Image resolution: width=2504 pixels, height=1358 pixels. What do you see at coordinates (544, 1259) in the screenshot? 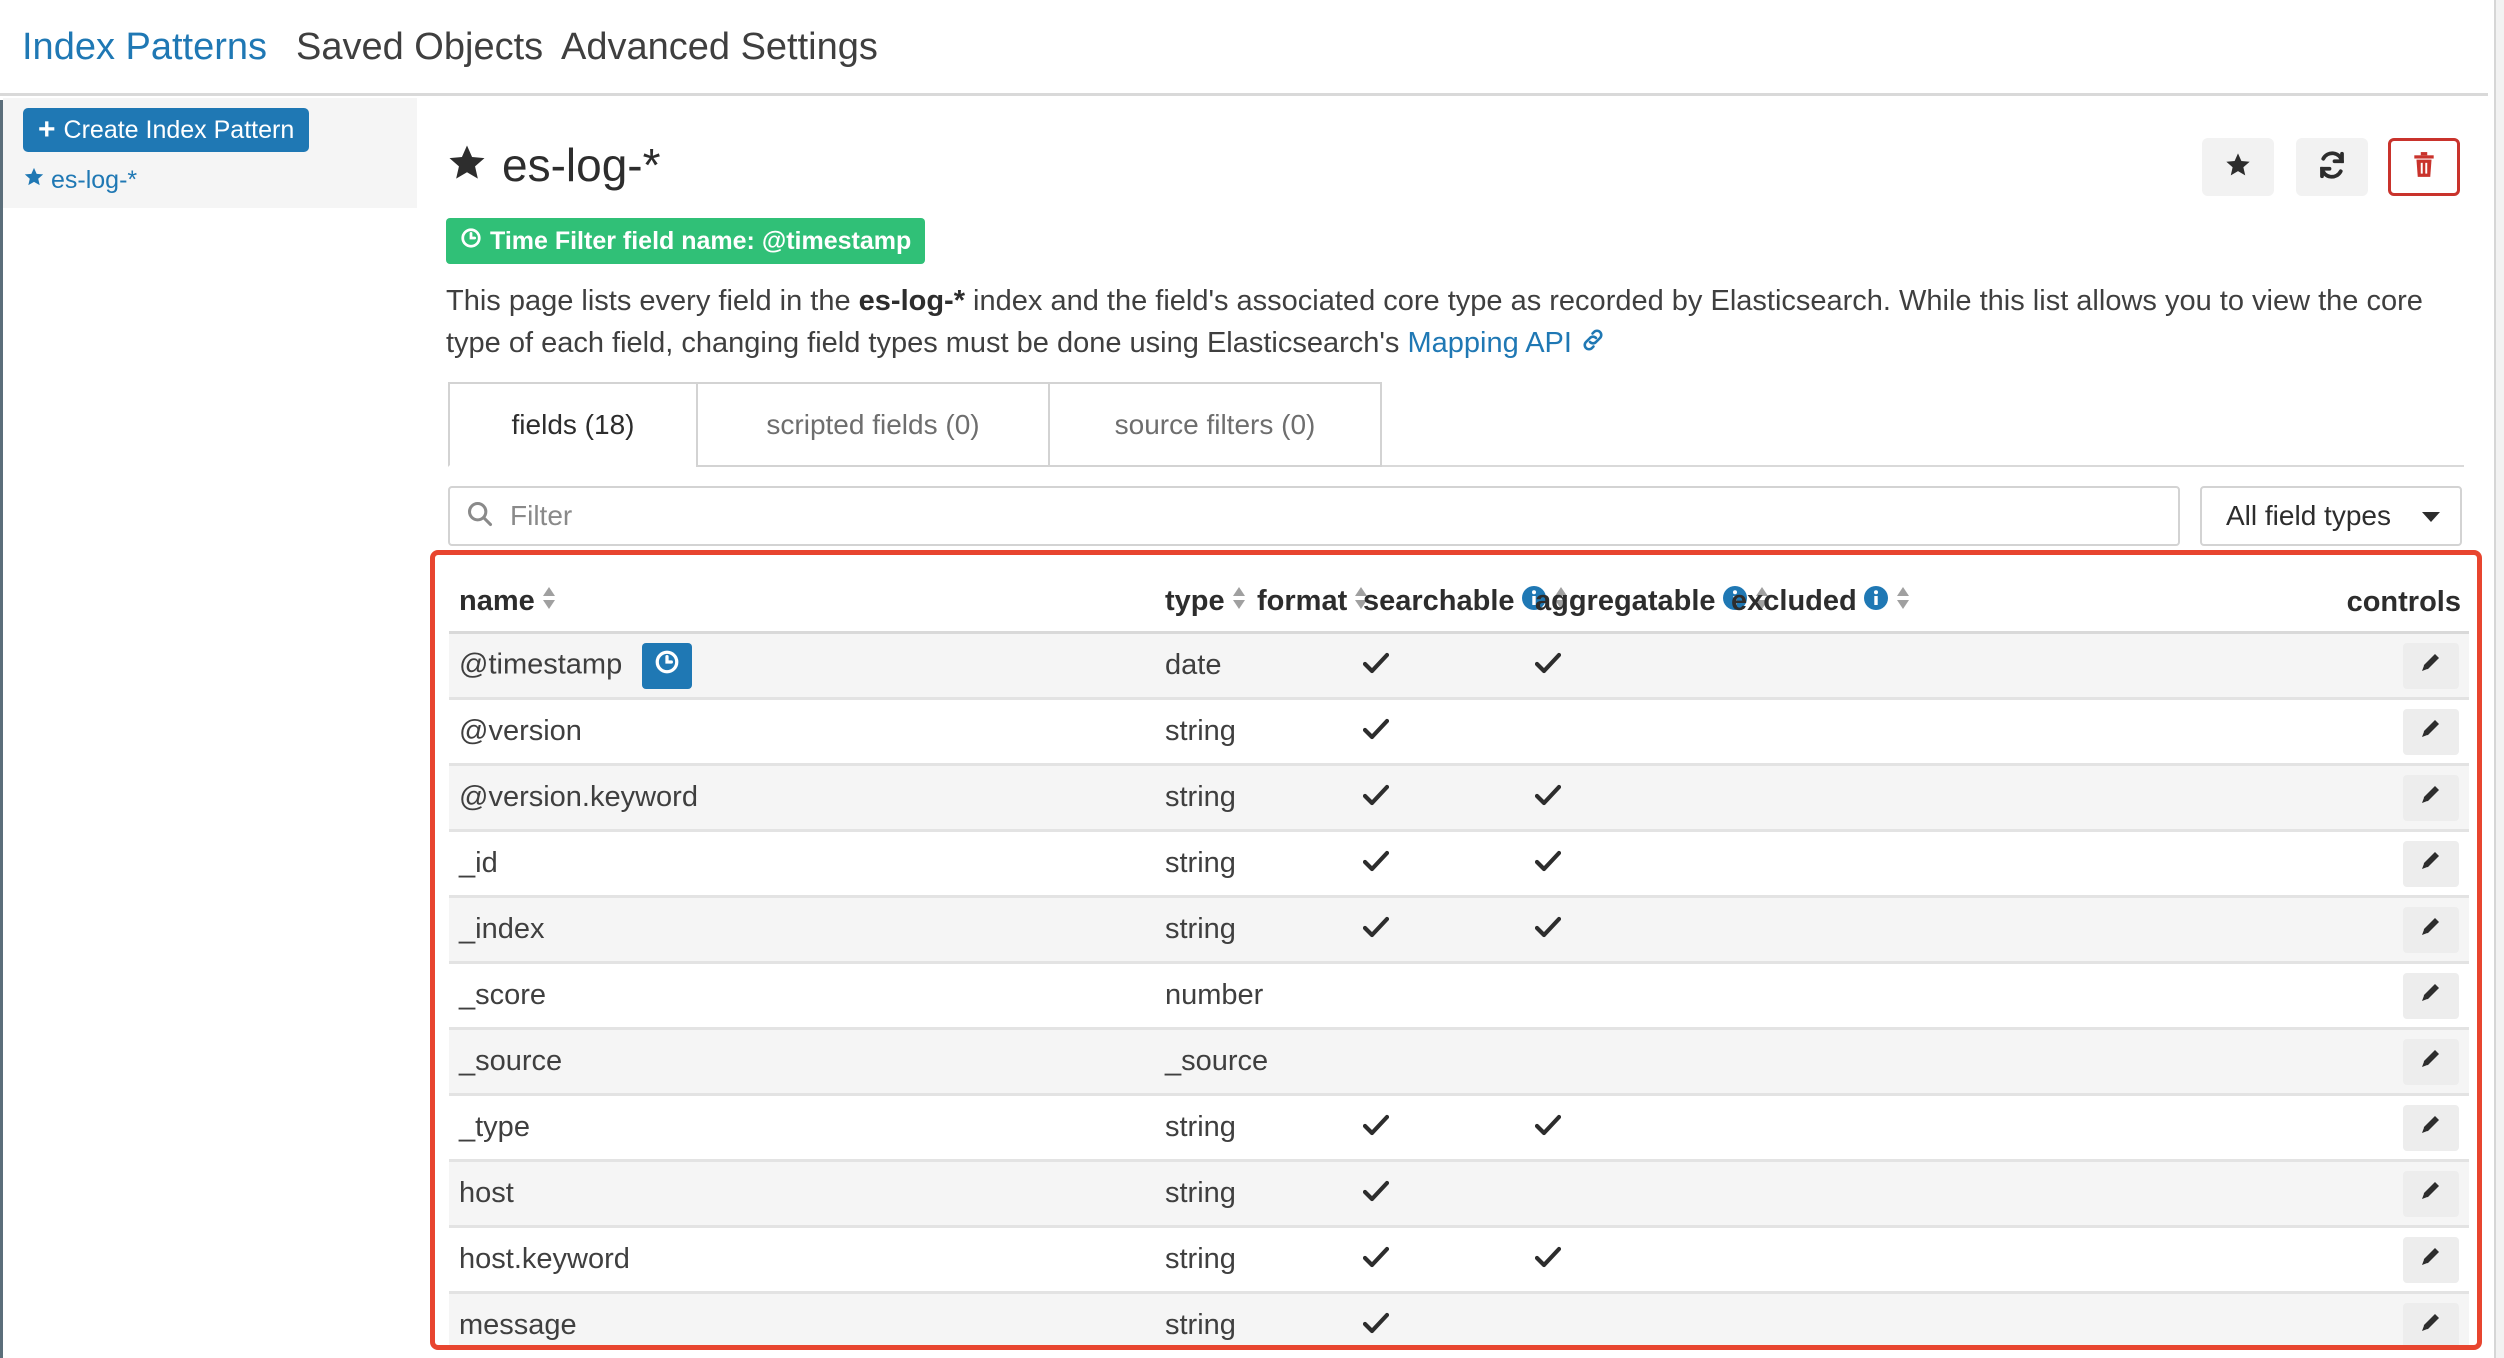
I see `field-name: host.keyword` at bounding box center [544, 1259].